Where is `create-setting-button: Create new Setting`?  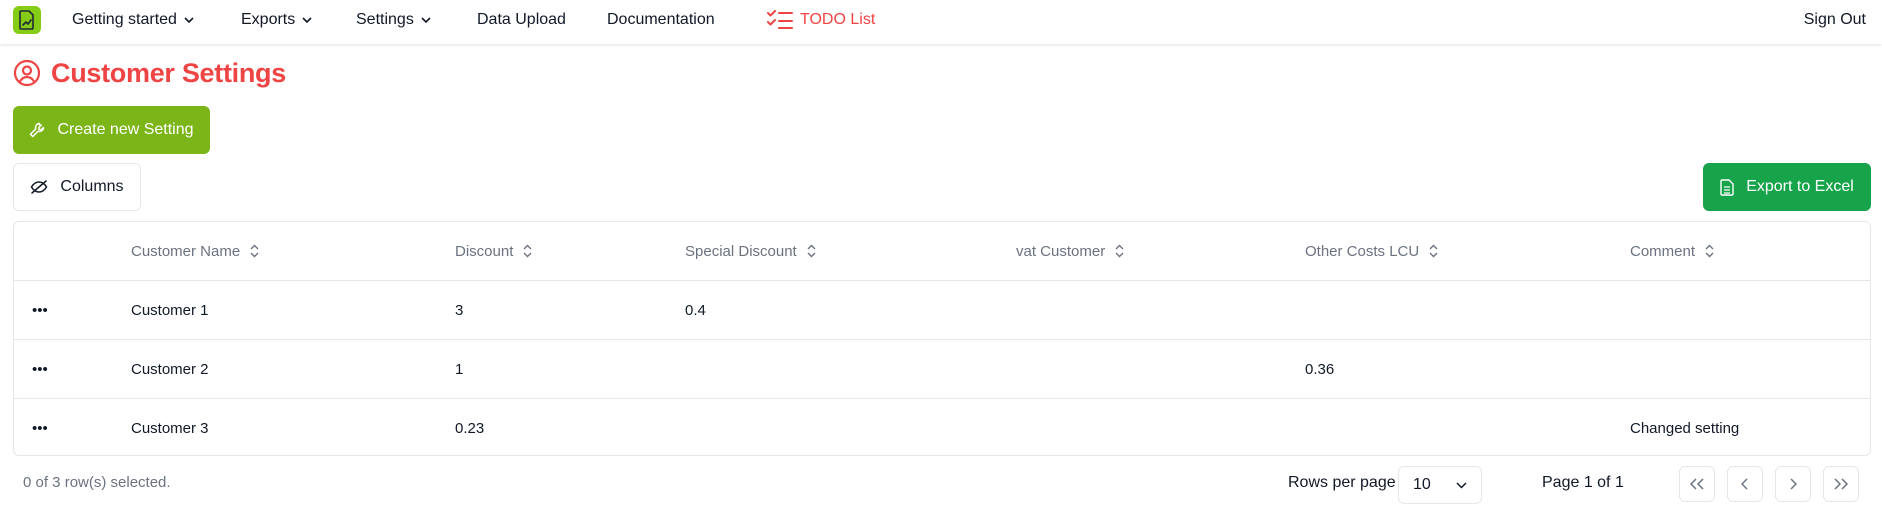
create-setting-button: Create new Setting is located at coordinates (111, 130).